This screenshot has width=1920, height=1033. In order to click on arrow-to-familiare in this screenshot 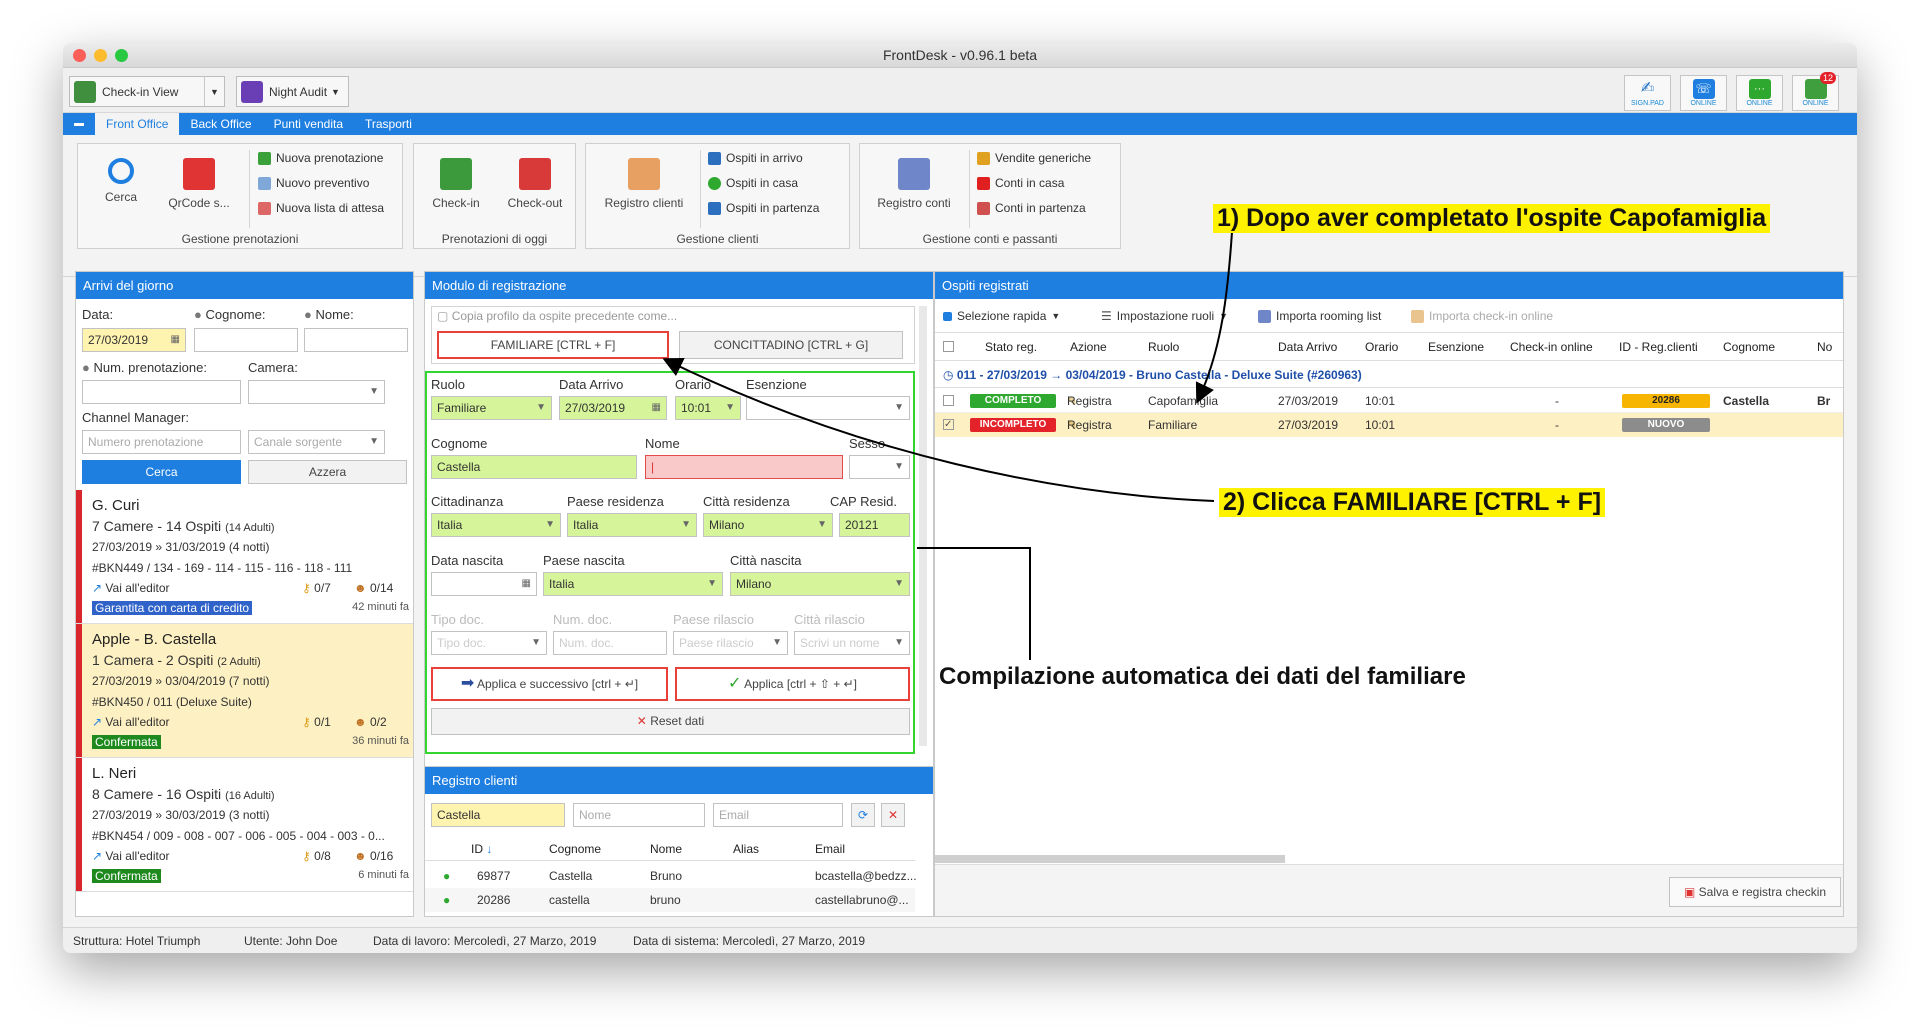, I will do `click(938, 430)`.